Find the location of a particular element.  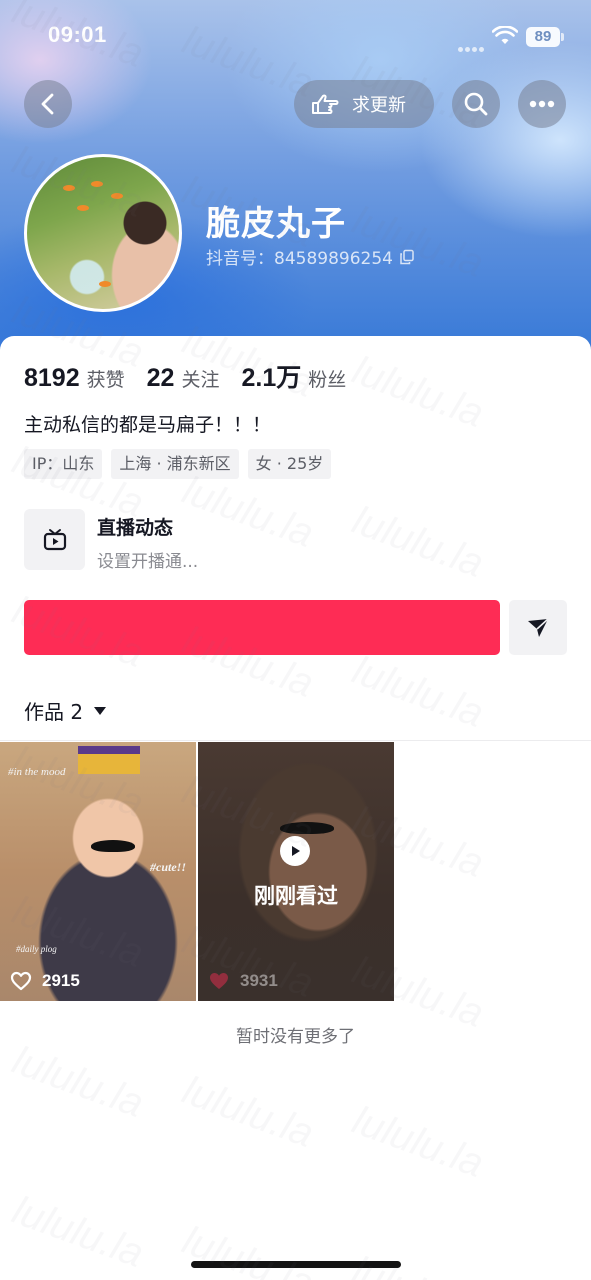

battery-indicator: 89 is located at coordinates (543, 37).